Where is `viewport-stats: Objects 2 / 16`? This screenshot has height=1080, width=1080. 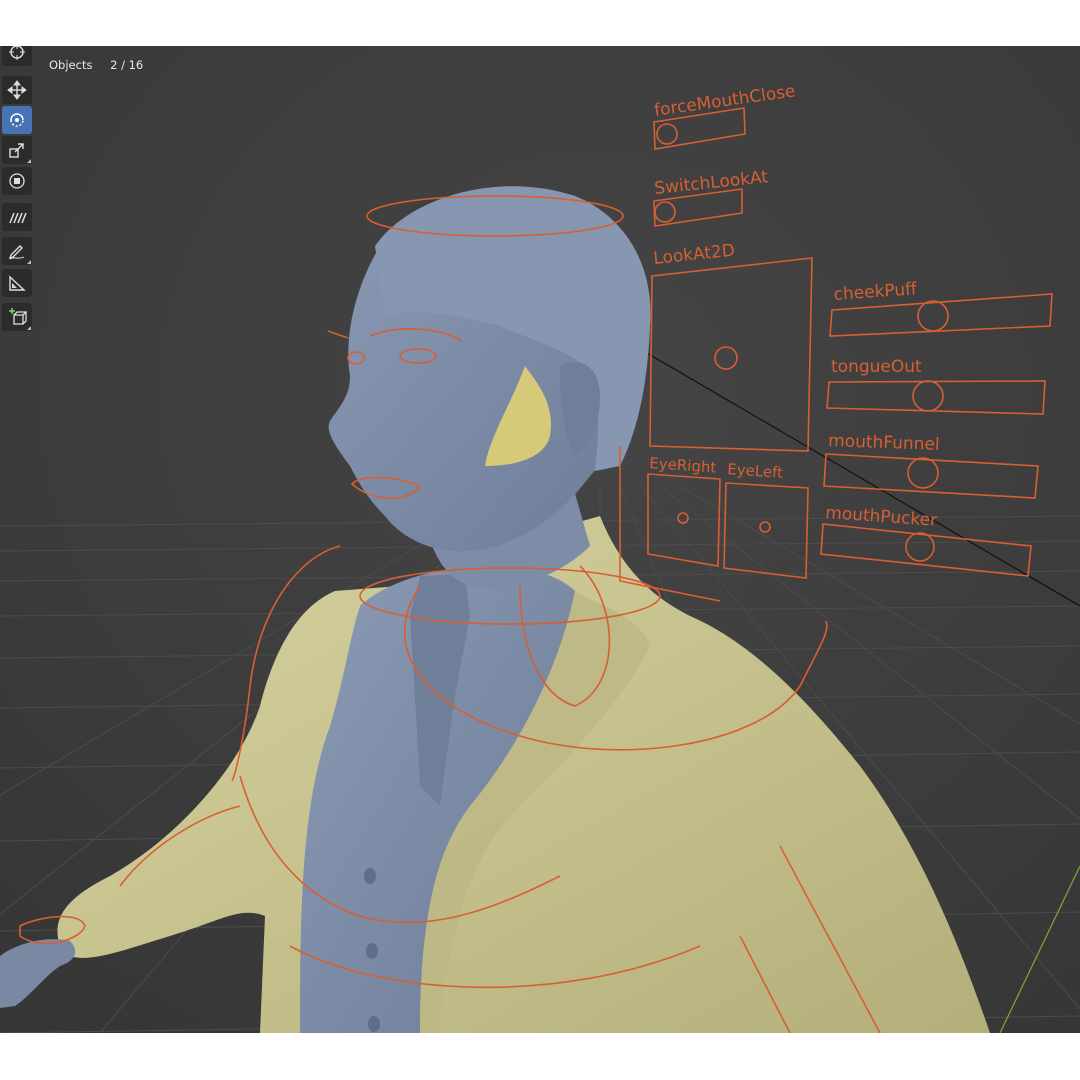 viewport-stats: Objects 2 / 16 is located at coordinates (103, 65).